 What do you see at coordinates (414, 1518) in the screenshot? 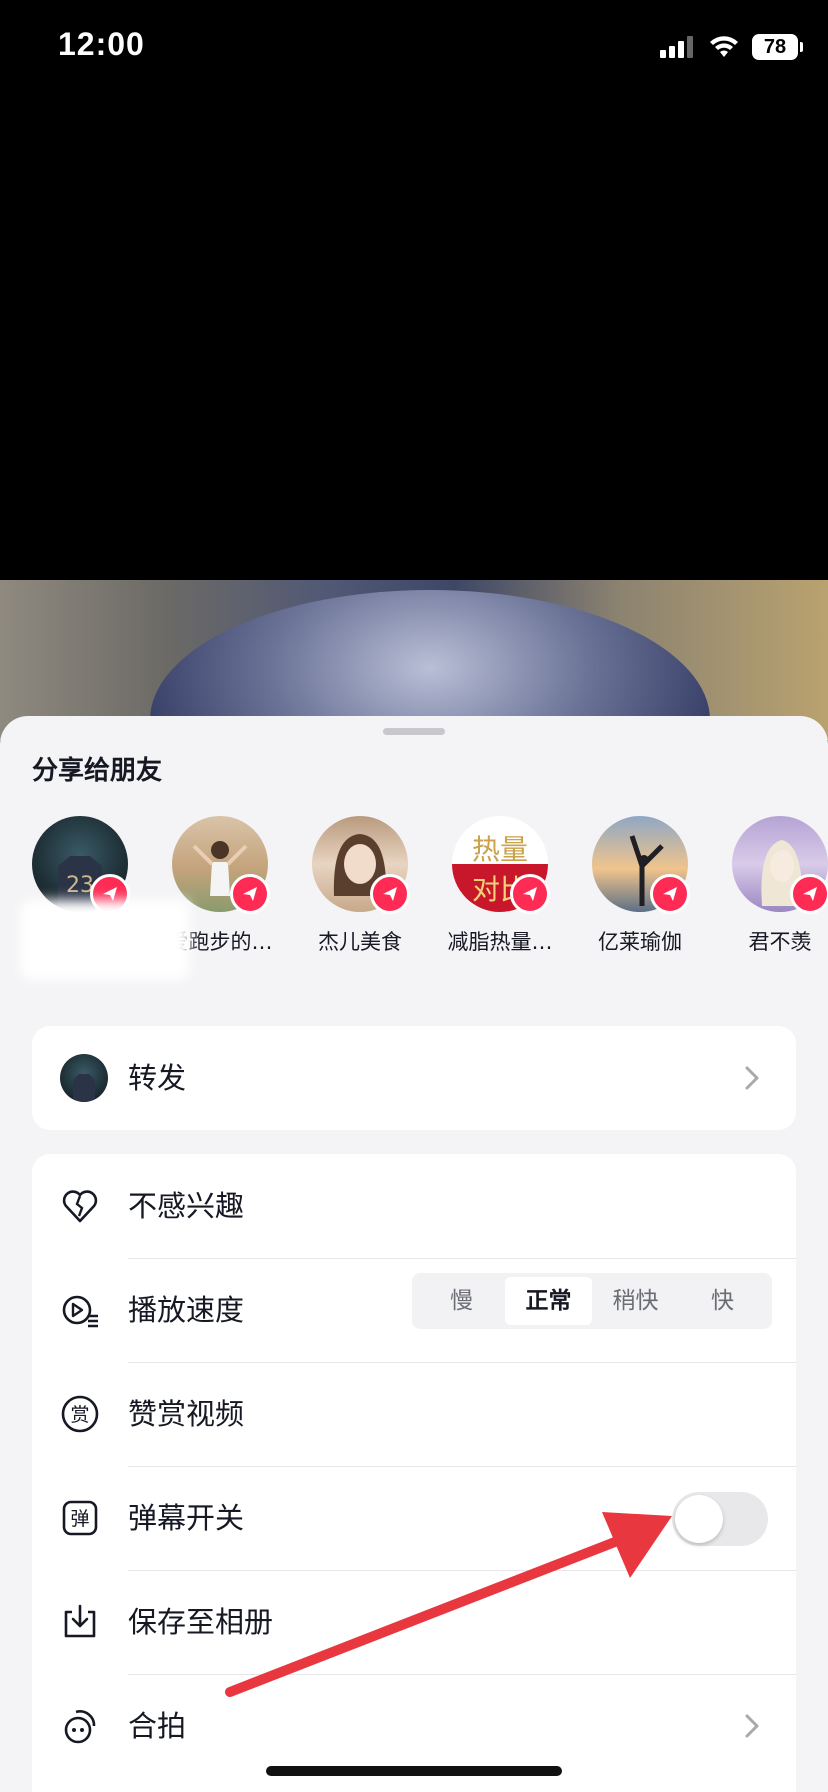
I see `danmaku-row: 弹 弹幕开关` at bounding box center [414, 1518].